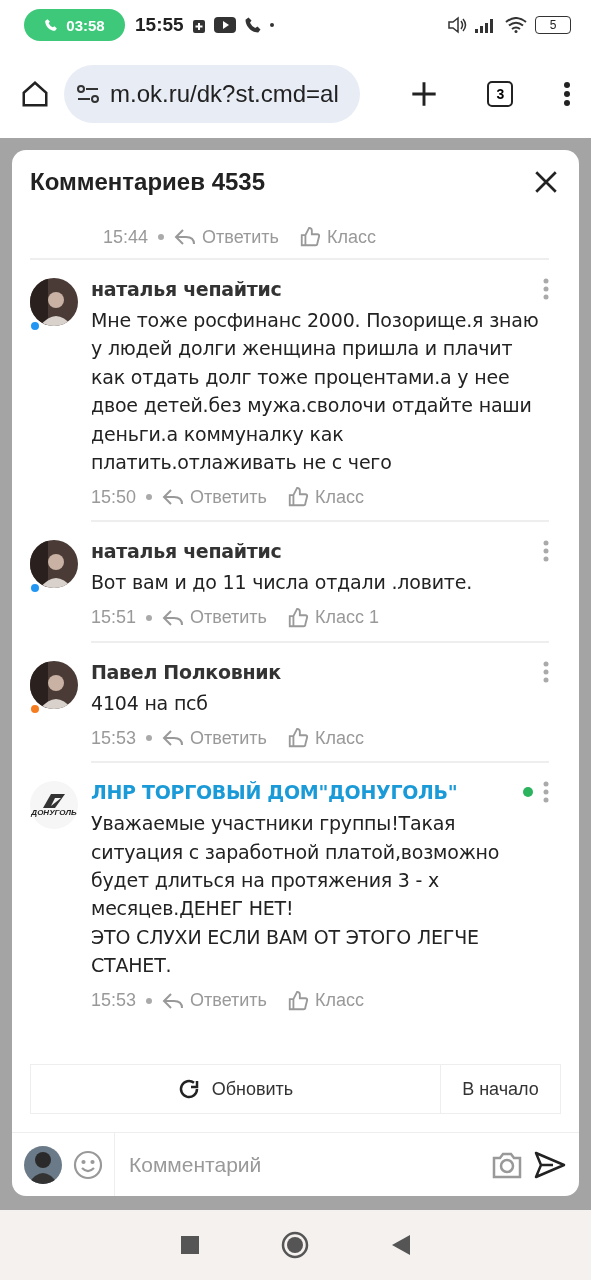  I want to click on home-nav-button, so click(295, 1245).